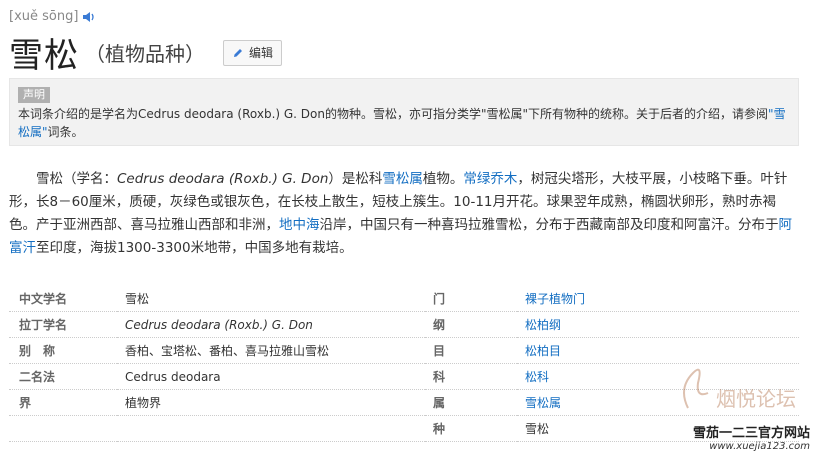  What do you see at coordinates (658, 299) in the screenshot?
I see `info-value-link: 裸子植物门` at bounding box center [658, 299].